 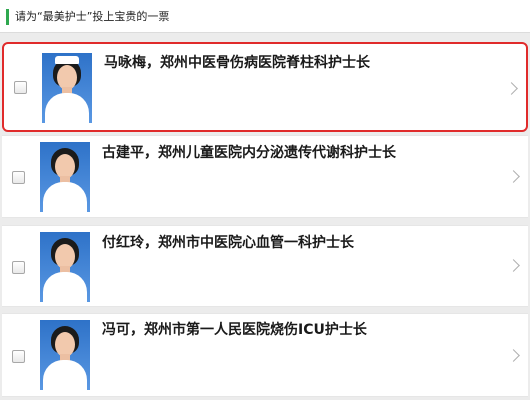 What do you see at coordinates (237, 63) in the screenshot?
I see `candidate-name: 马咏梅，郑州中医骨伤病医院脊柱科护士长` at bounding box center [237, 63].